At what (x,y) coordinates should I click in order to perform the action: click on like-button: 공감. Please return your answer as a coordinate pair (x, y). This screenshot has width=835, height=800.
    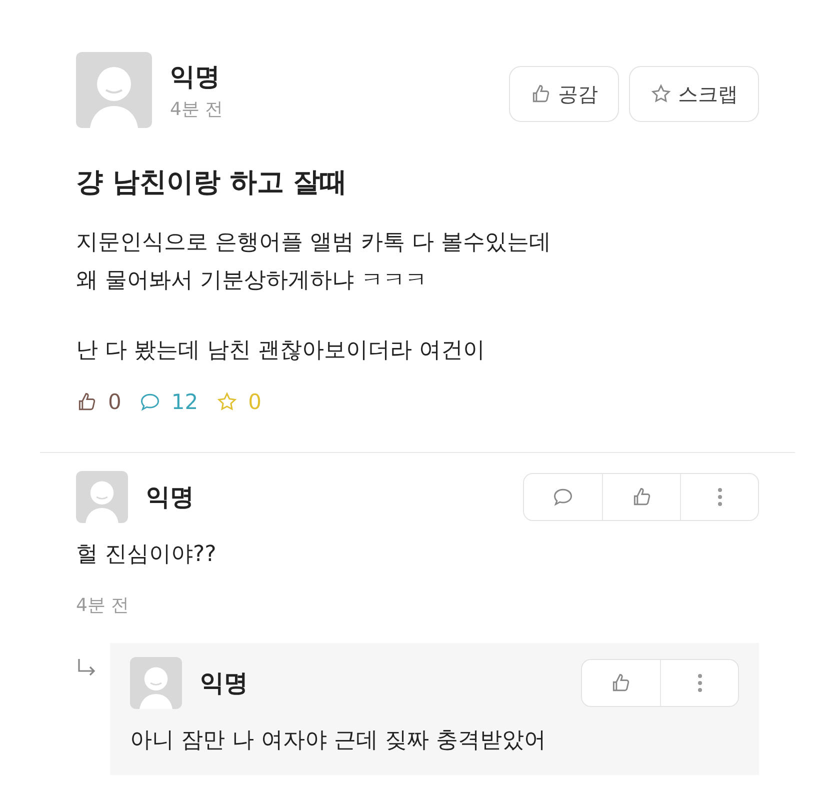
    Looking at the image, I should click on (564, 94).